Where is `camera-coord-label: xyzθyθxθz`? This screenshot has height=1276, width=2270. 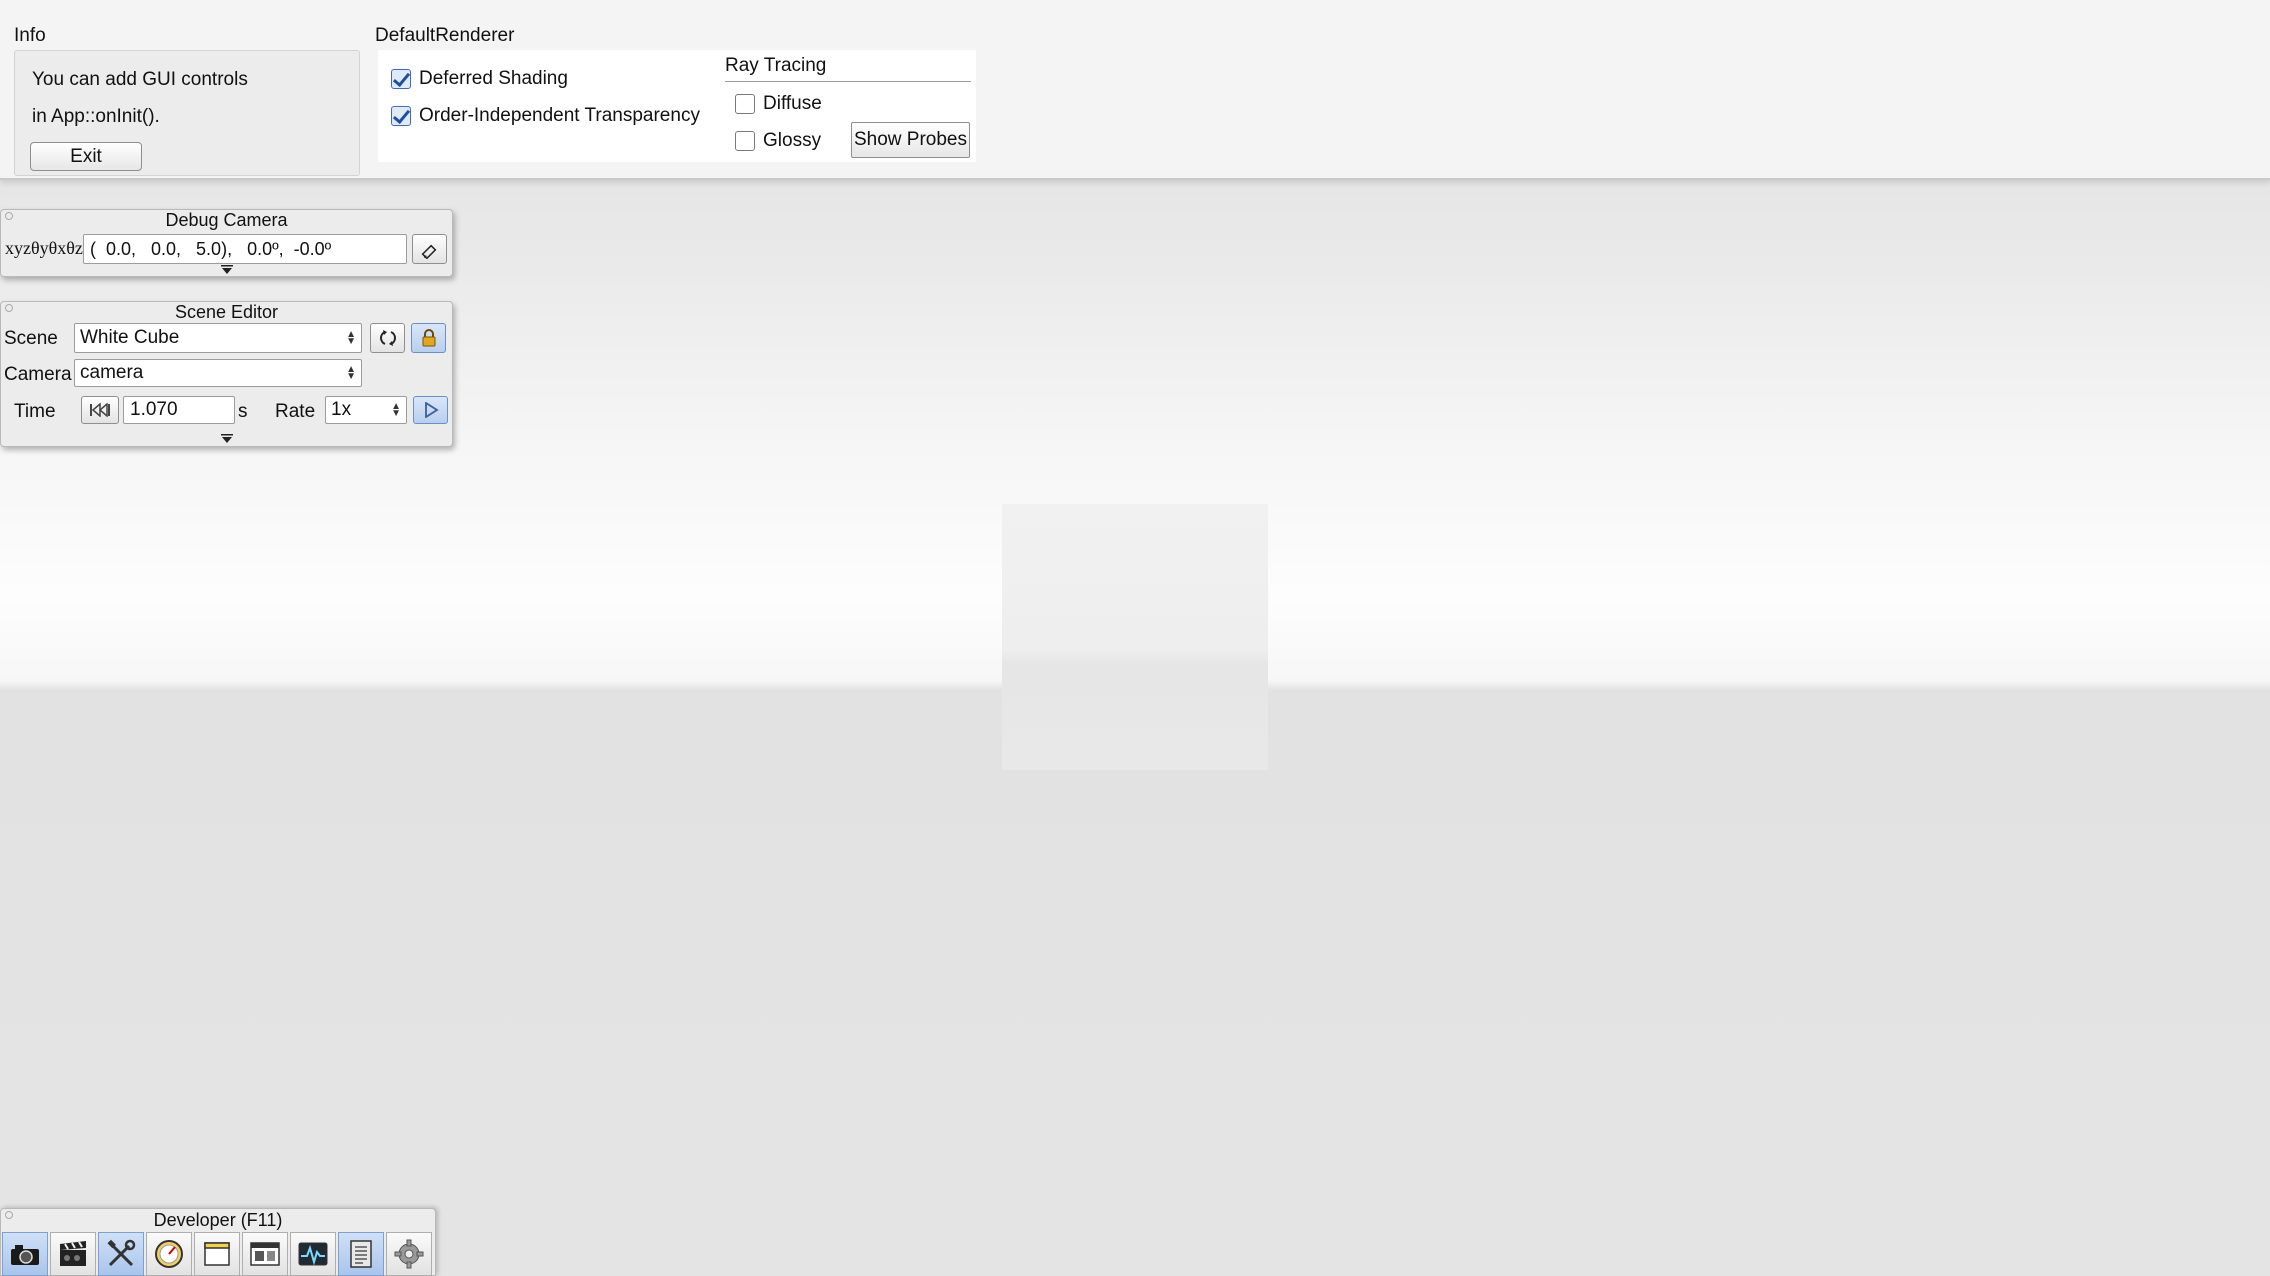 camera-coord-label: xyzθyθxθz is located at coordinates (44, 248).